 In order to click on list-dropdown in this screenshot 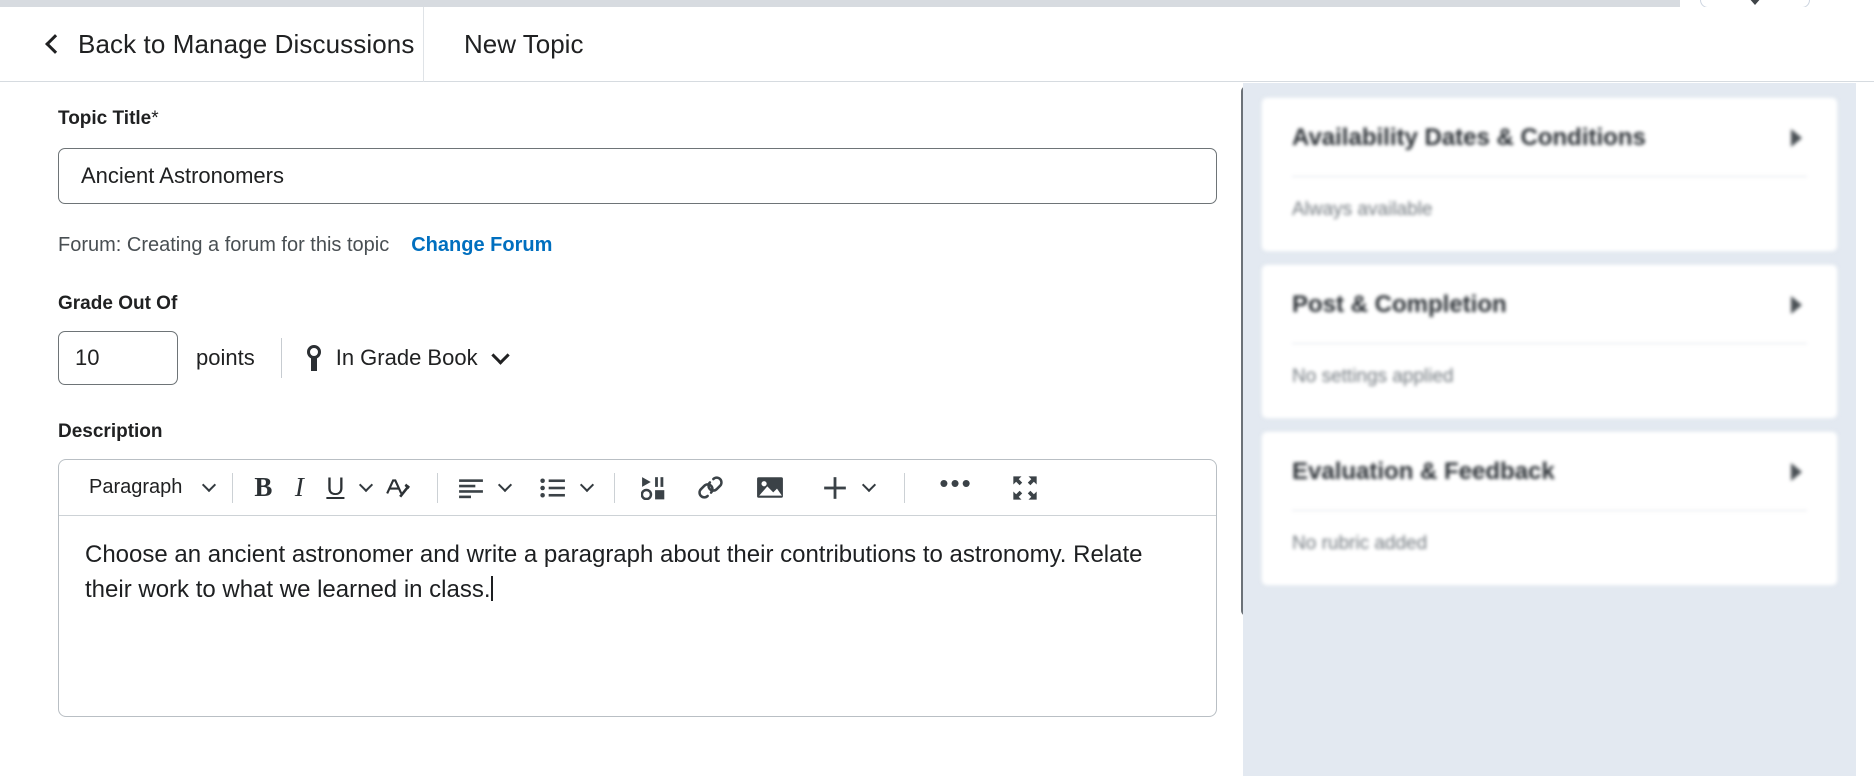, I will do `click(563, 488)`.